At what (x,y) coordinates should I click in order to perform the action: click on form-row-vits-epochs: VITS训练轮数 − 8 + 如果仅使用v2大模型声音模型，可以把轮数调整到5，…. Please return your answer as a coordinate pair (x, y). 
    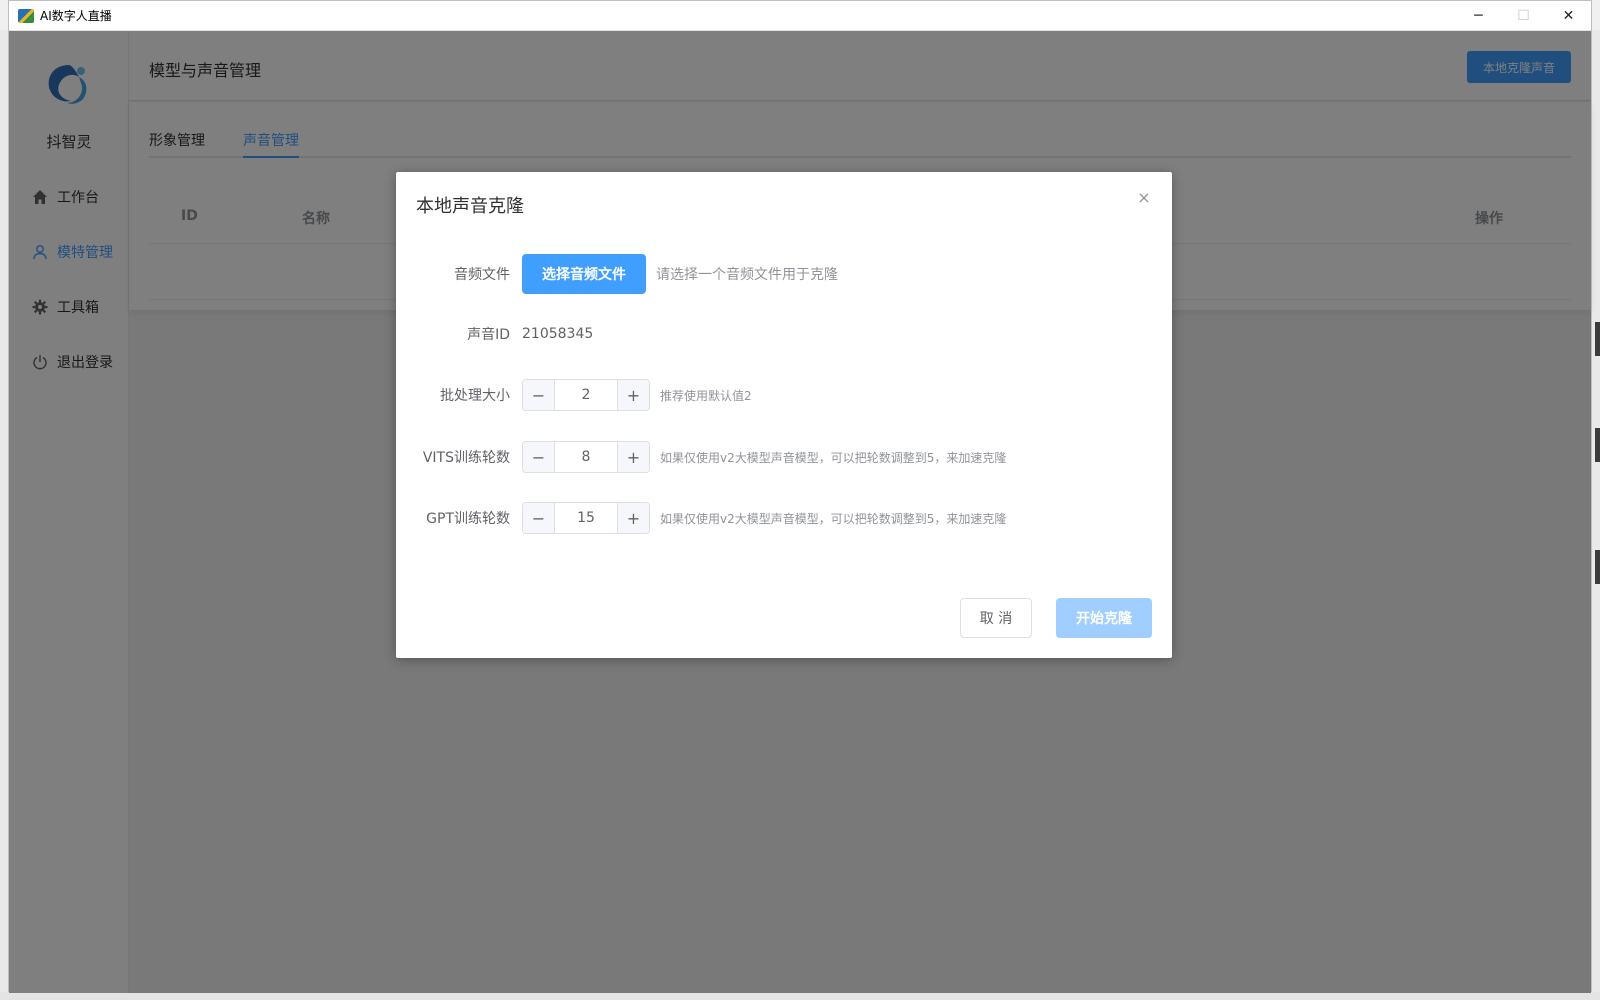
    Looking at the image, I should click on (784, 457).